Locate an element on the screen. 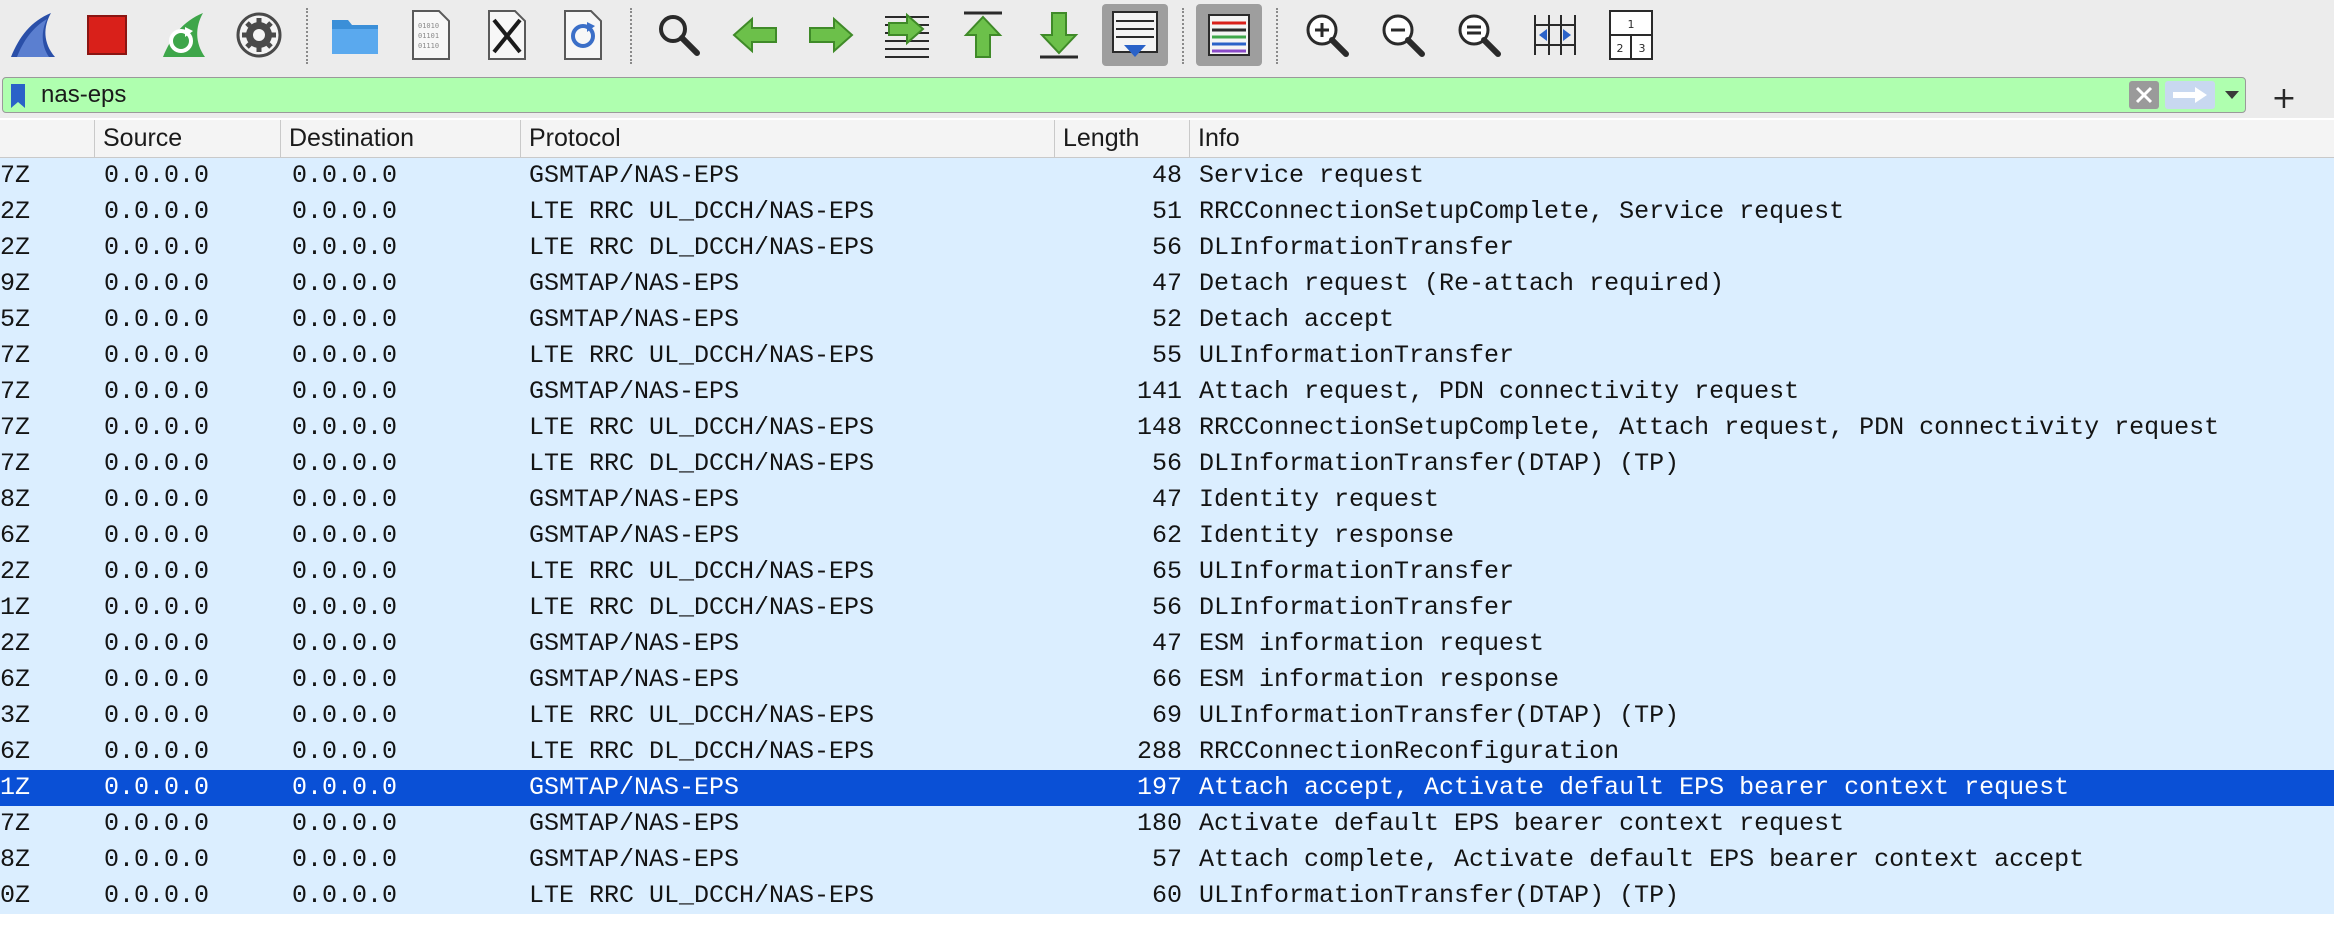  zoom-out-button is located at coordinates (1403, 35).